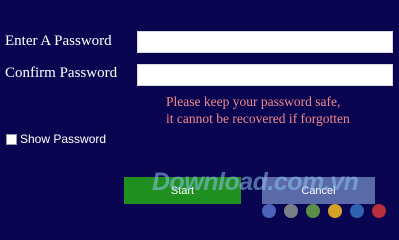 Image resolution: width=399 pixels, height=240 pixels. What do you see at coordinates (63, 139) in the screenshot?
I see `show-password-label: Show Password` at bounding box center [63, 139].